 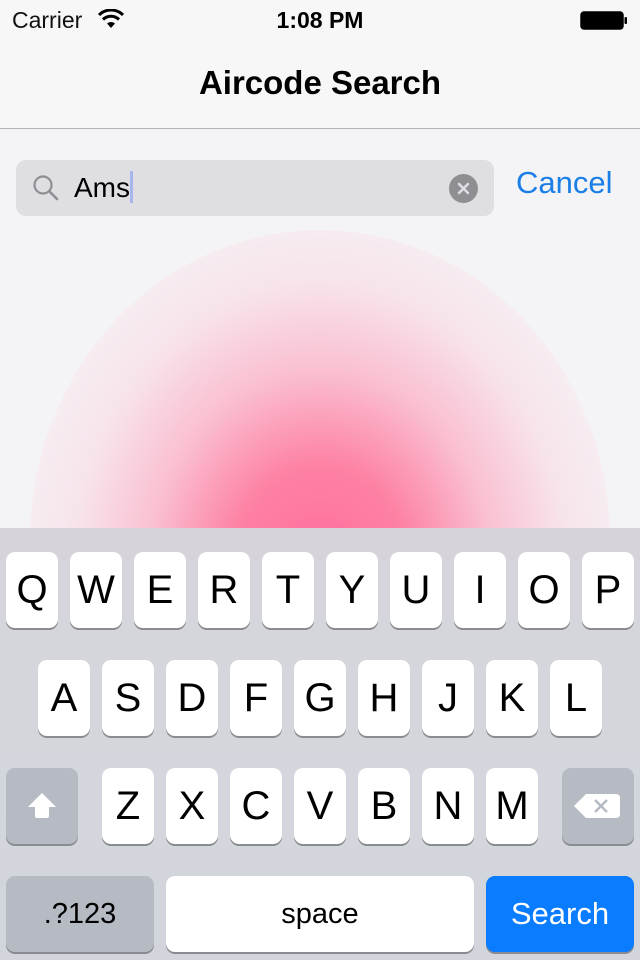 What do you see at coordinates (128, 698) in the screenshot?
I see `key-s: S` at bounding box center [128, 698].